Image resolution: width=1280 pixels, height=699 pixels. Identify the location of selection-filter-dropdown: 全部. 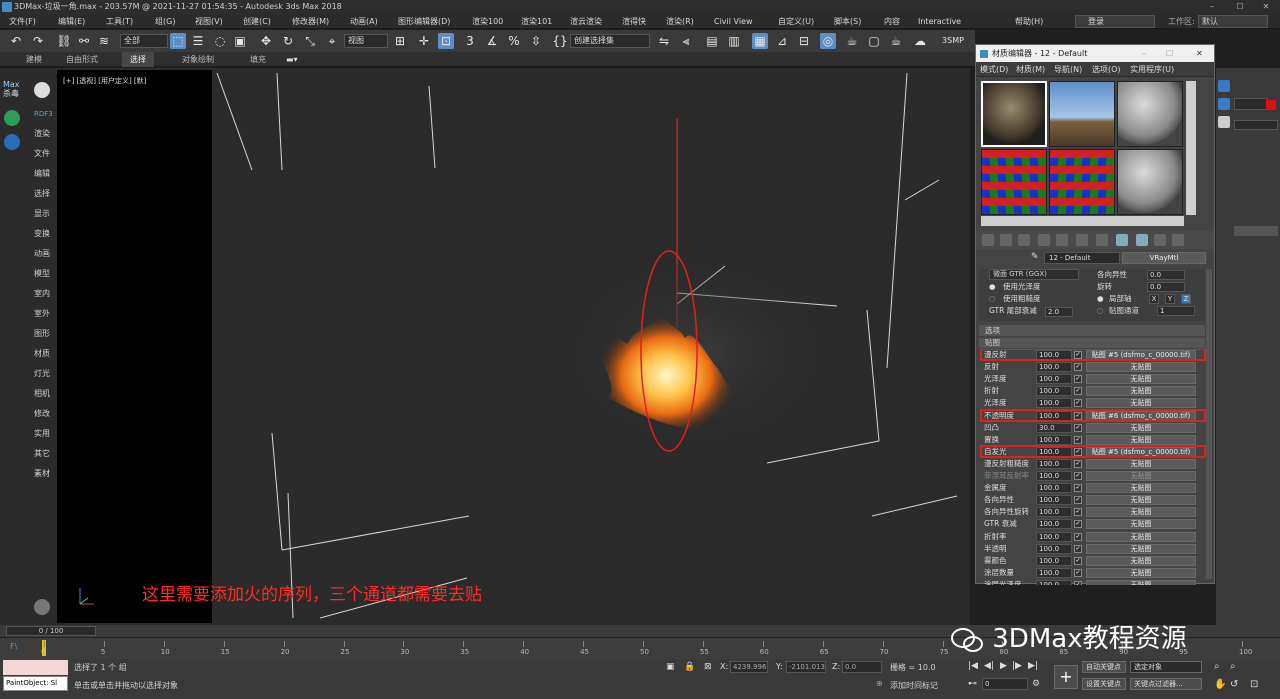
(144, 41).